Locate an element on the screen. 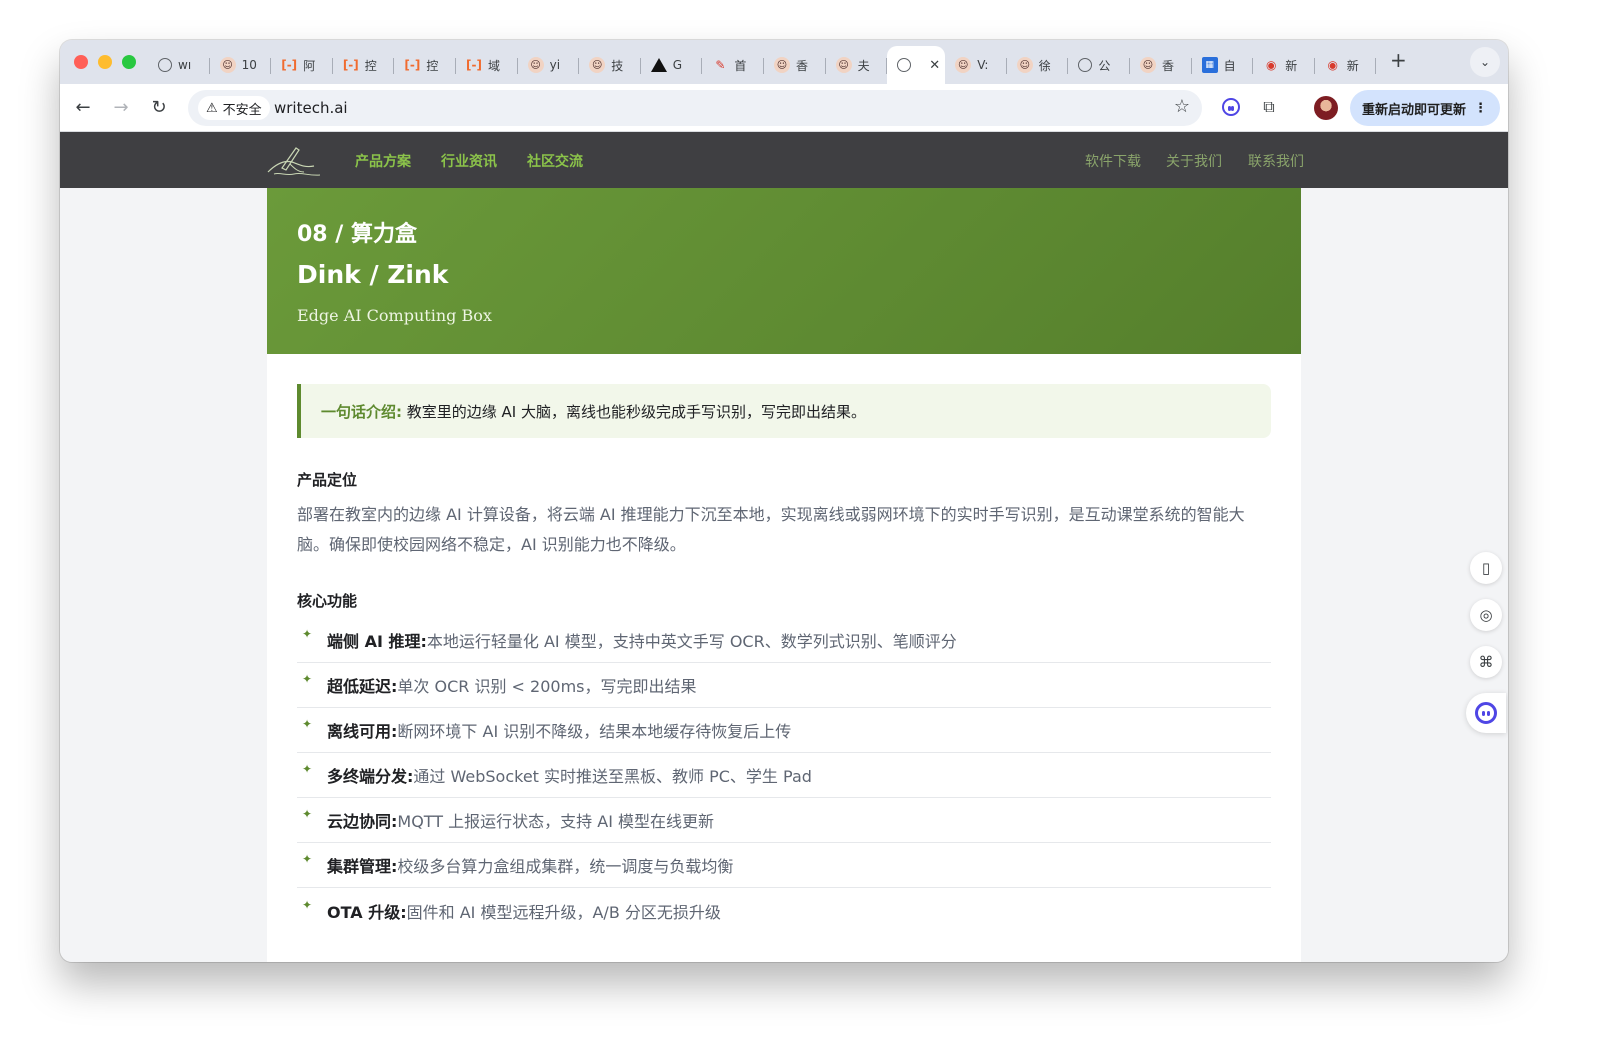  nav-link-download: 软件下载 is located at coordinates (1113, 161).